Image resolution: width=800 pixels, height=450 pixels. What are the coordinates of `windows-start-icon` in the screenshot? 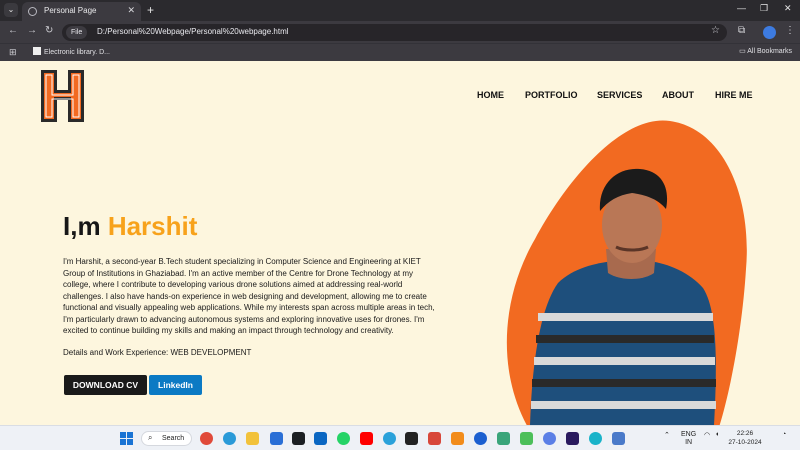 It's located at (126, 438).